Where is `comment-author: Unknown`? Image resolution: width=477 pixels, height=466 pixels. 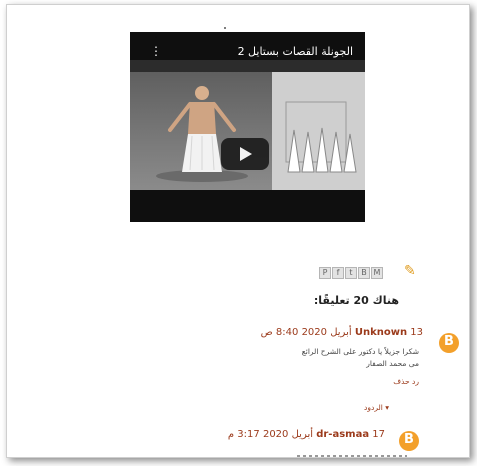 comment-author: Unknown is located at coordinates (381, 332).